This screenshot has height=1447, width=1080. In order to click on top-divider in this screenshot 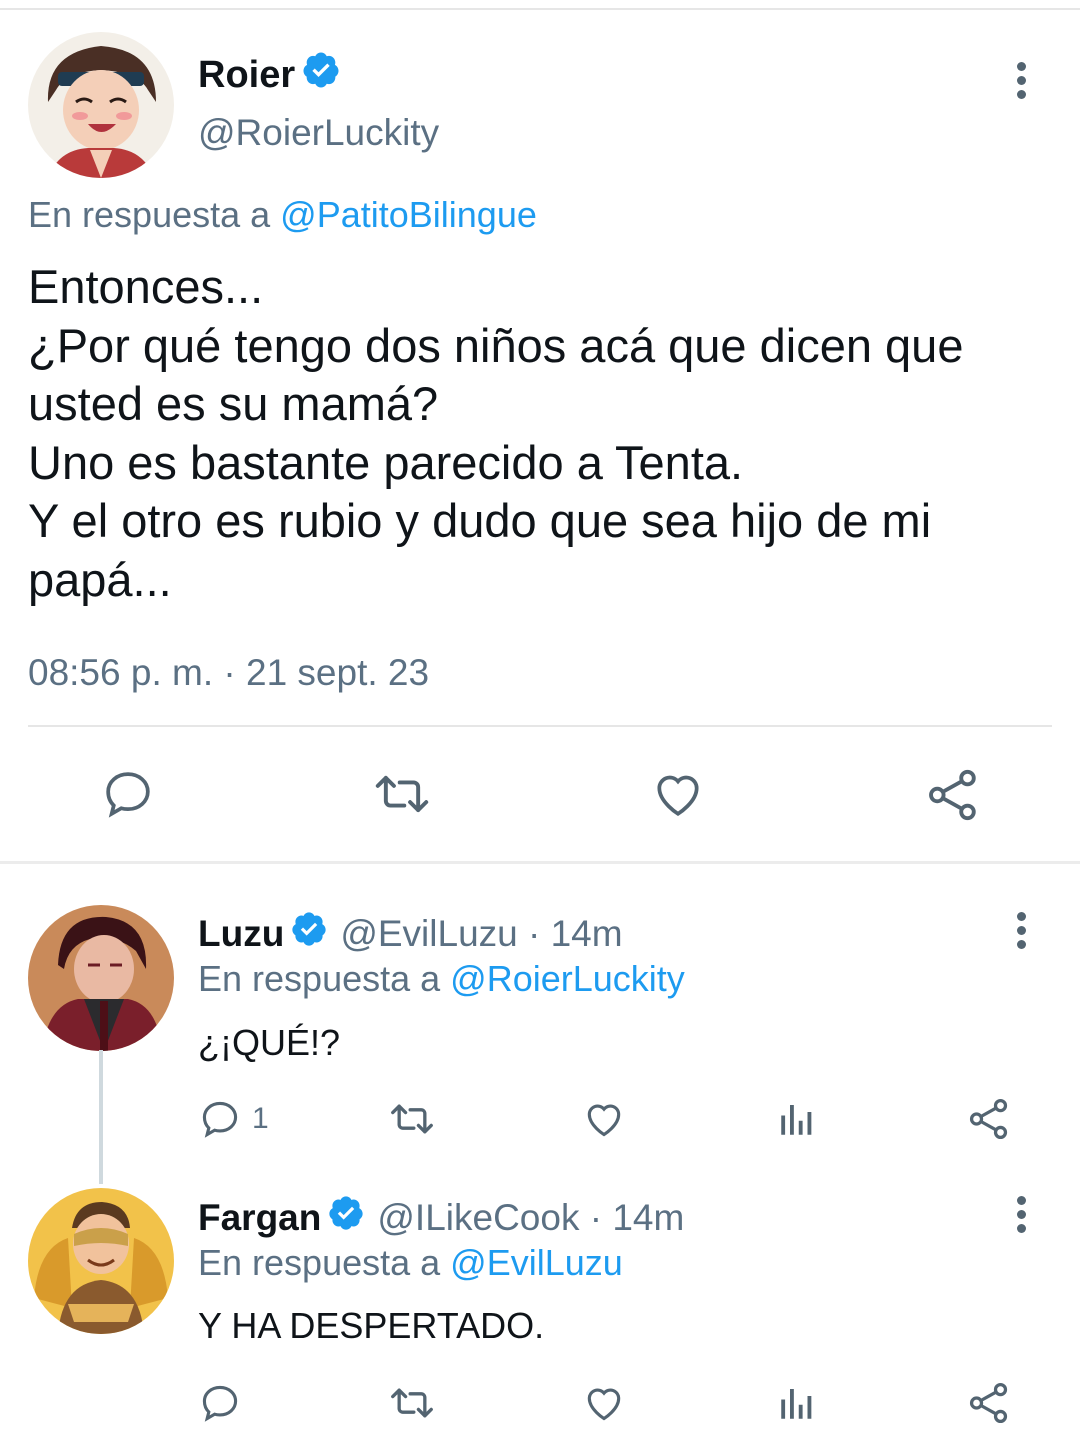, I will do `click(540, 9)`.